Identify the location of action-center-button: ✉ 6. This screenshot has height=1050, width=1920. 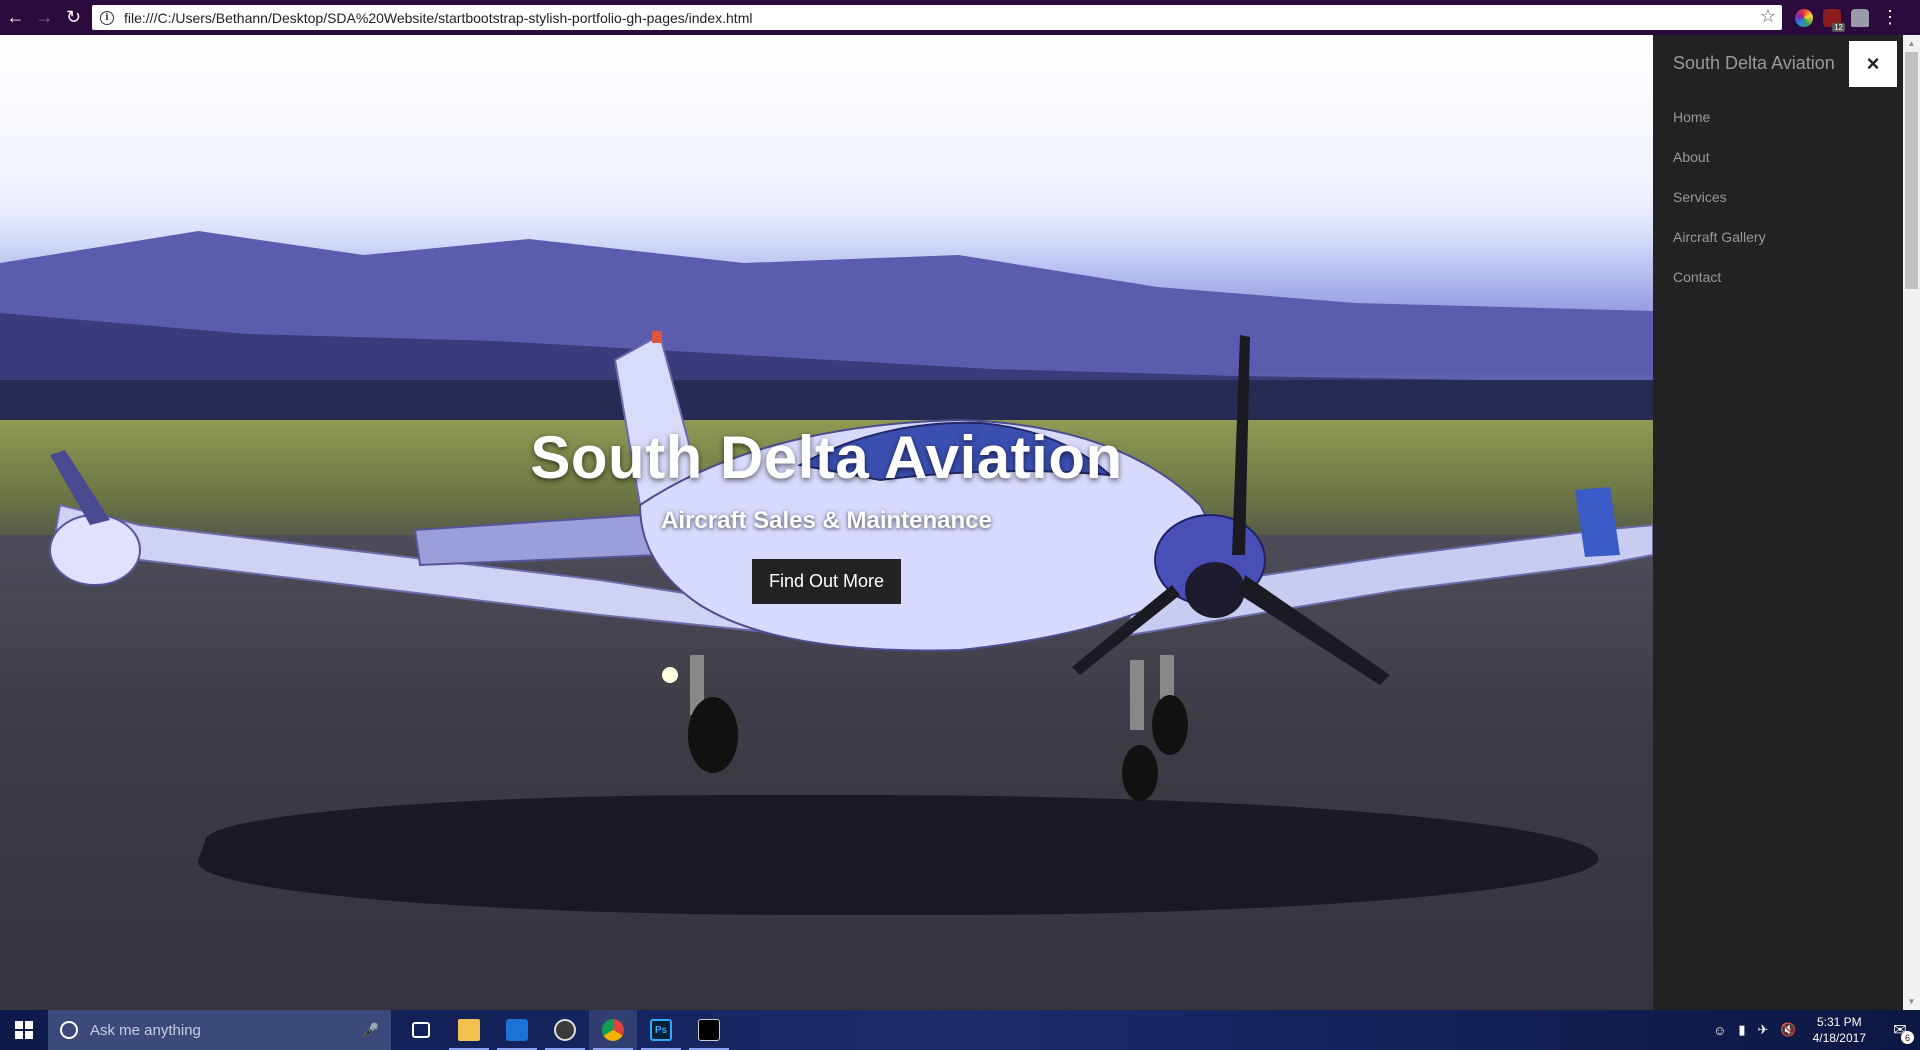
(1900, 1030).